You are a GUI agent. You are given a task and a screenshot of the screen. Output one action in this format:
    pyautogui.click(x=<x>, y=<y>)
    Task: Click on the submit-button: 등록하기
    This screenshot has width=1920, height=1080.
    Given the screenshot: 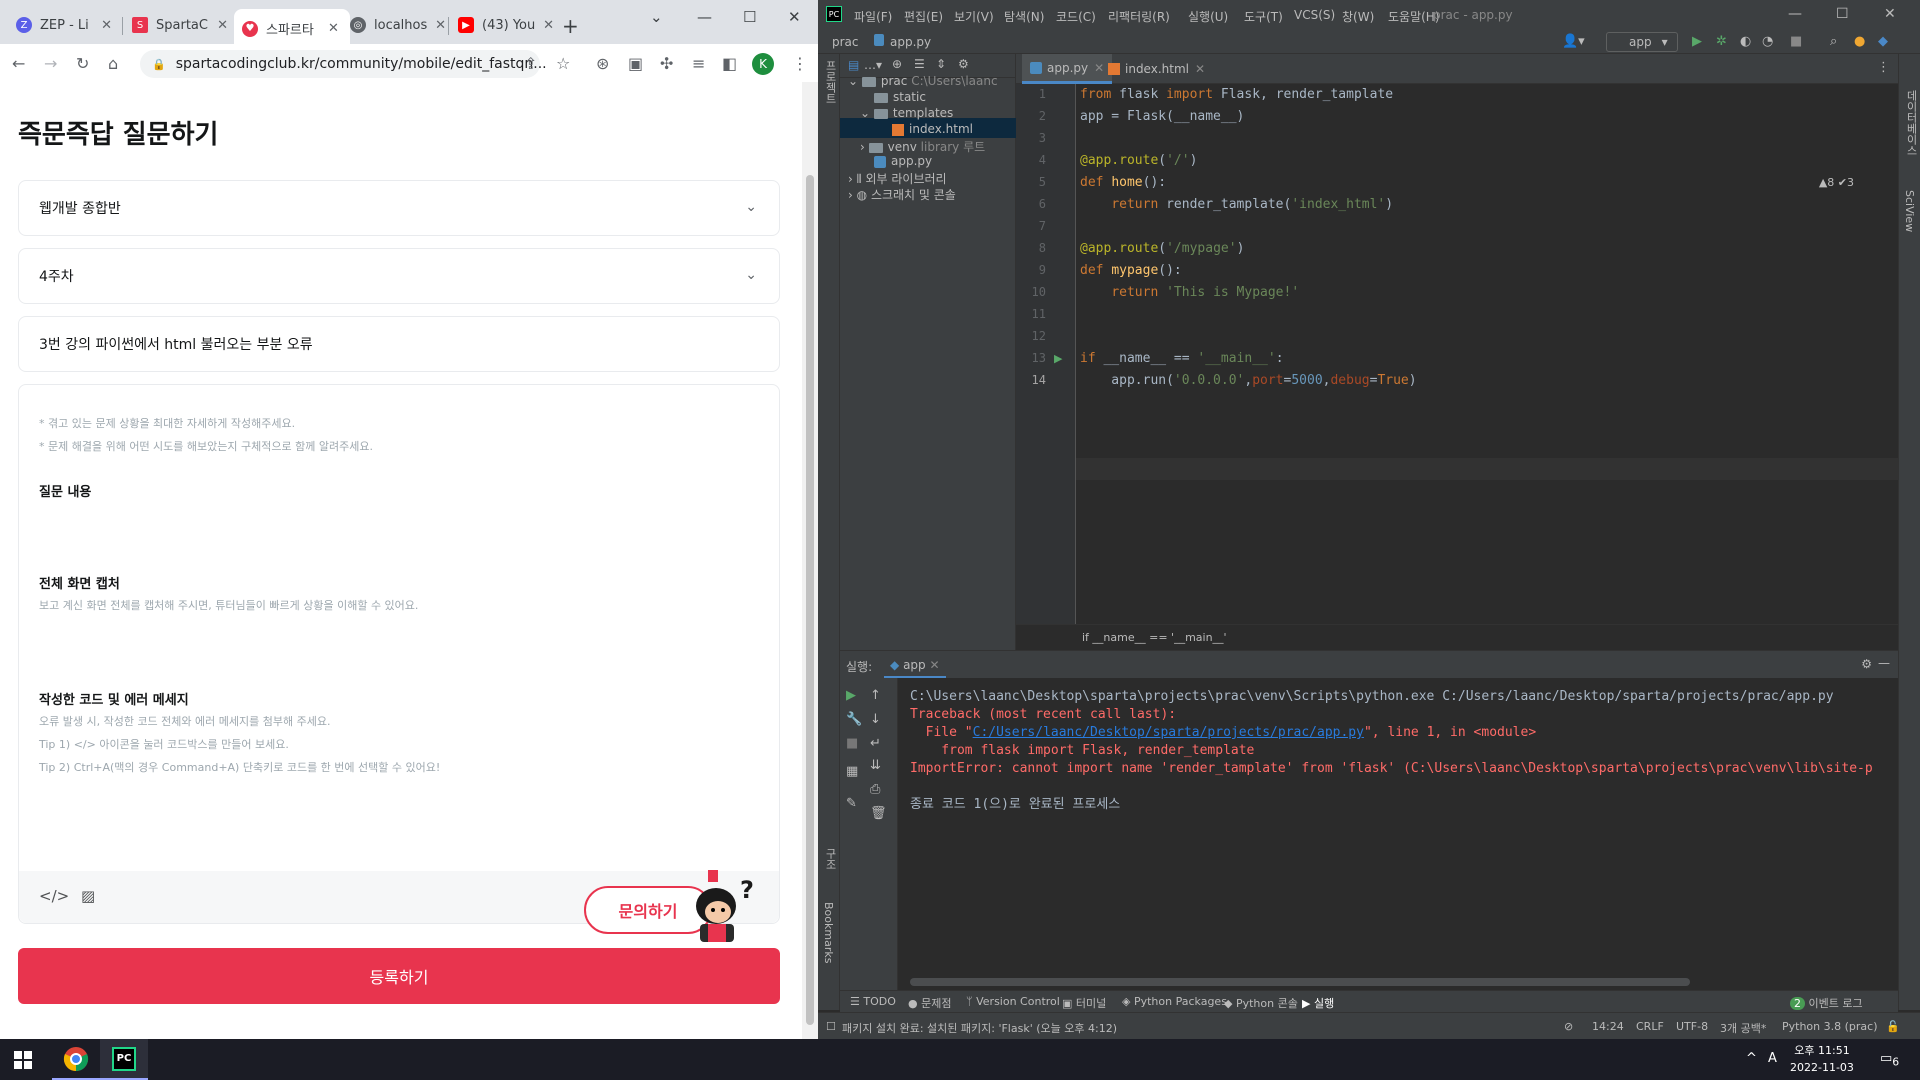 What is the action you would take?
    pyautogui.click(x=399, y=976)
    